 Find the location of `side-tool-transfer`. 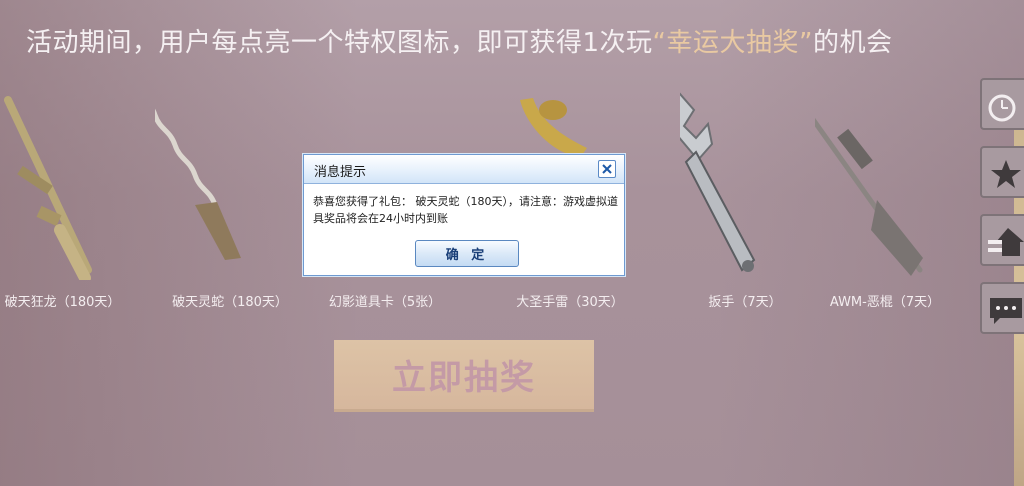

side-tool-transfer is located at coordinates (1002, 240).